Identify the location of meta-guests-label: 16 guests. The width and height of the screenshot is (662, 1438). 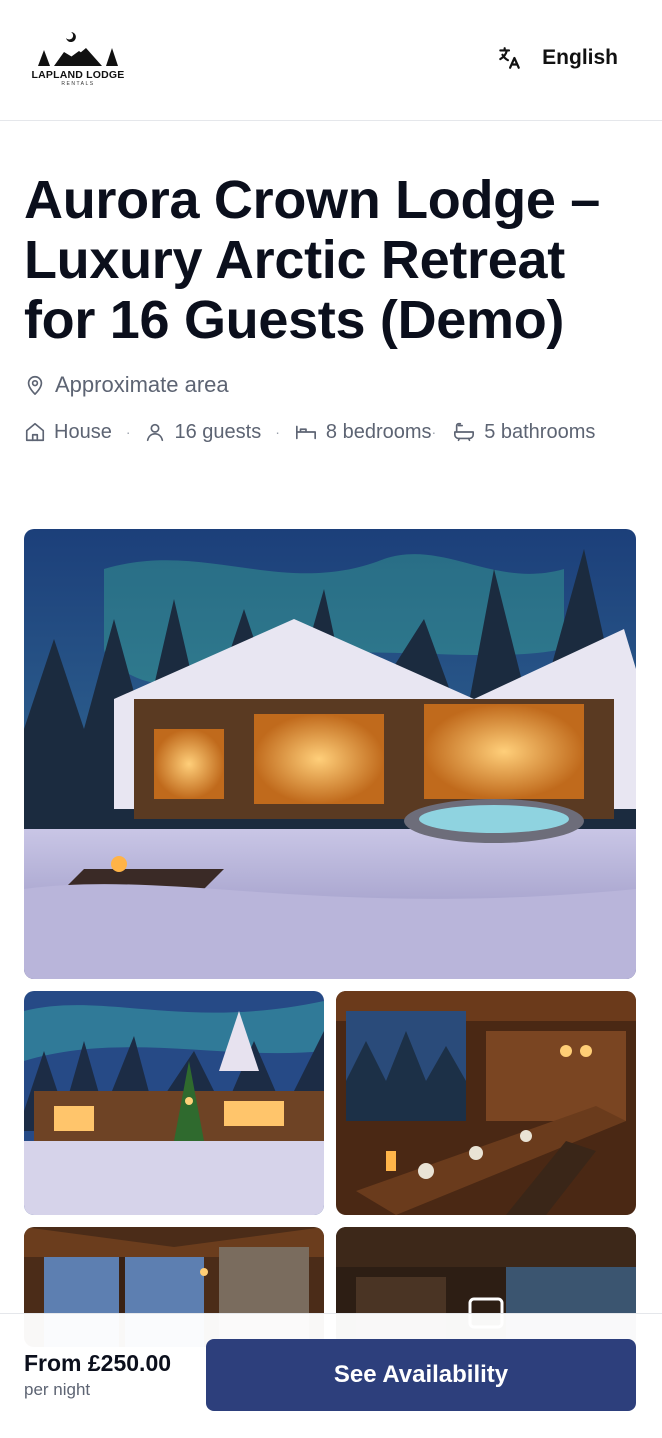
(218, 431).